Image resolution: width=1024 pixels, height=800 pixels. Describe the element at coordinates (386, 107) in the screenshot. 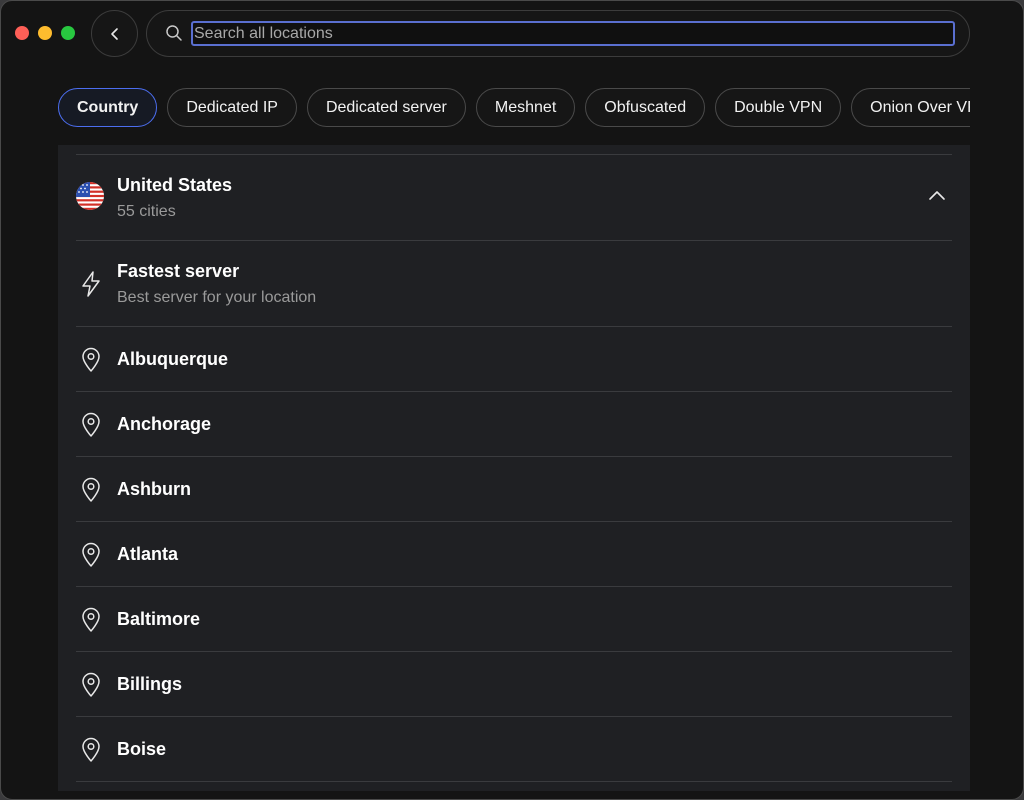

I see `filter-chip-dedicated-server: Dedicated server` at that location.